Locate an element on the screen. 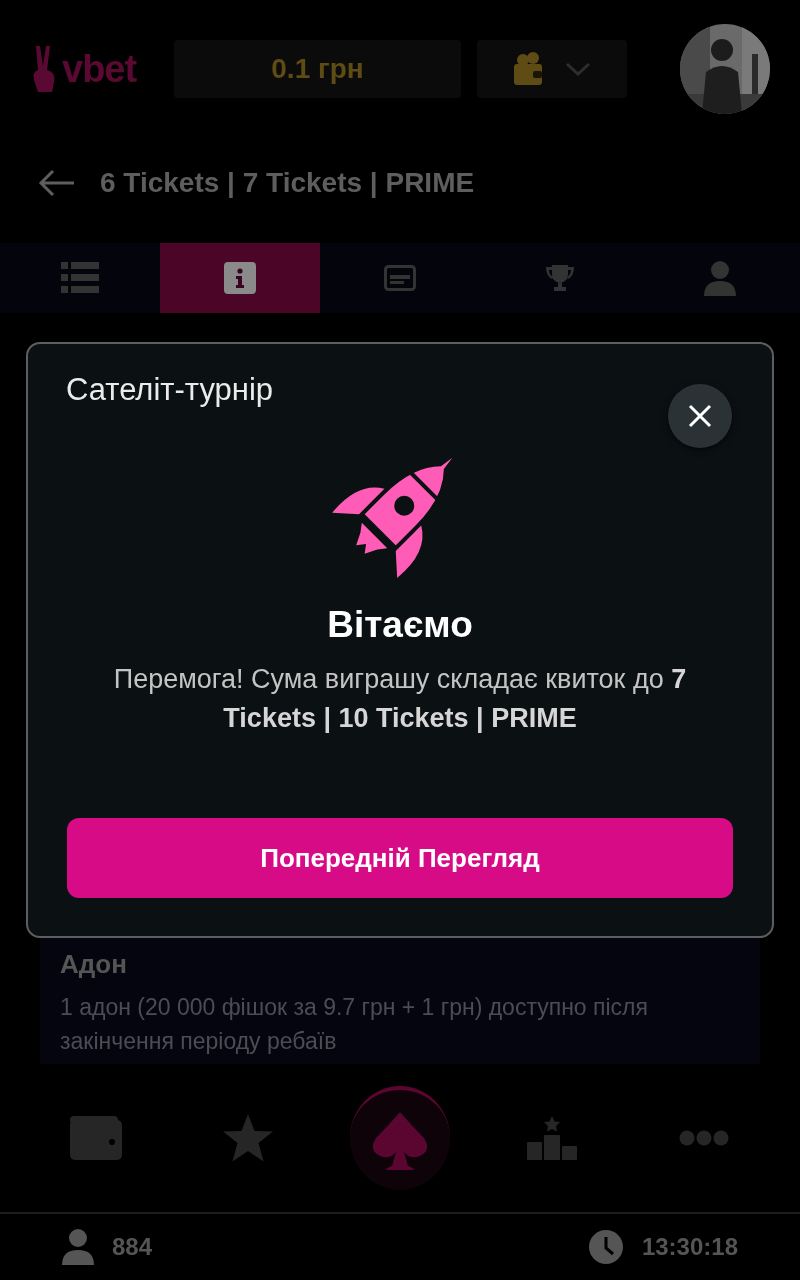 This screenshot has width=800, height=1280. star-icon is located at coordinates (248, 1138).